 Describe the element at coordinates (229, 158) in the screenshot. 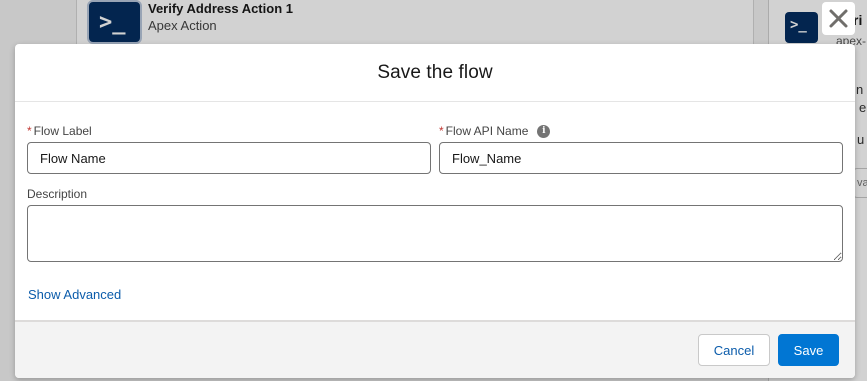

I see `flow-label-input` at that location.